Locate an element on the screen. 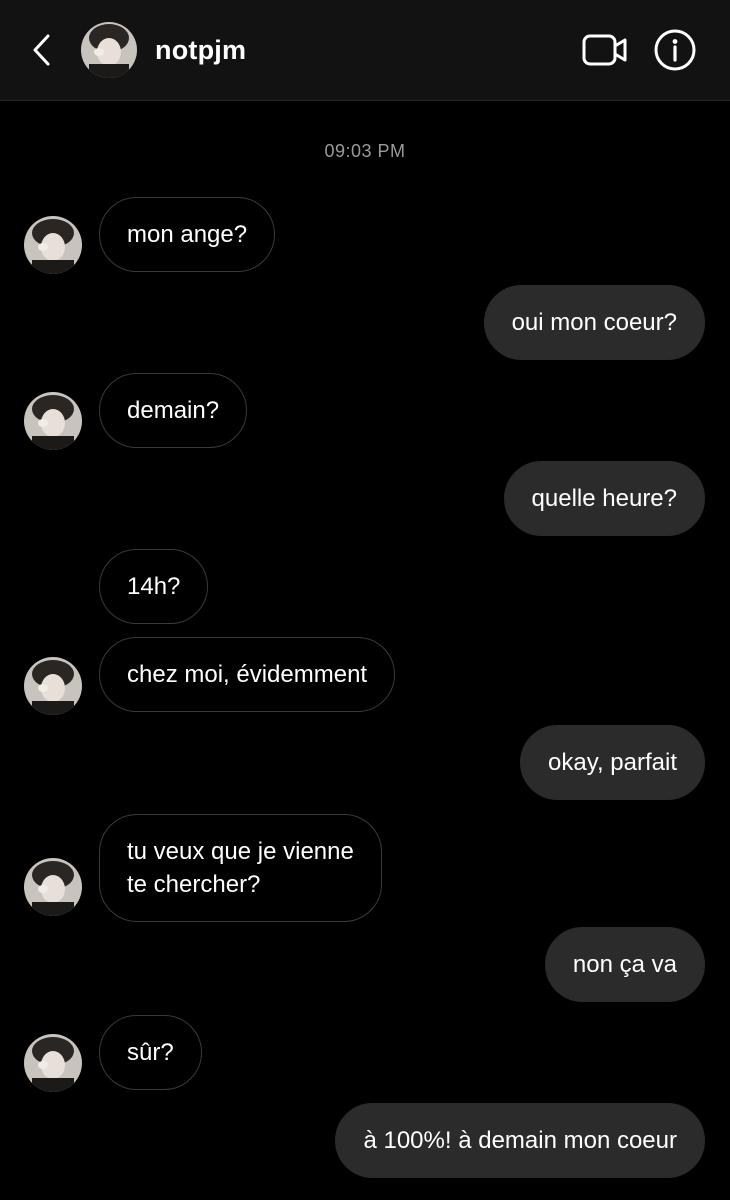 This screenshot has width=730, height=1200. message-bubble-received: chez moi, évidemment is located at coordinates (247, 674).